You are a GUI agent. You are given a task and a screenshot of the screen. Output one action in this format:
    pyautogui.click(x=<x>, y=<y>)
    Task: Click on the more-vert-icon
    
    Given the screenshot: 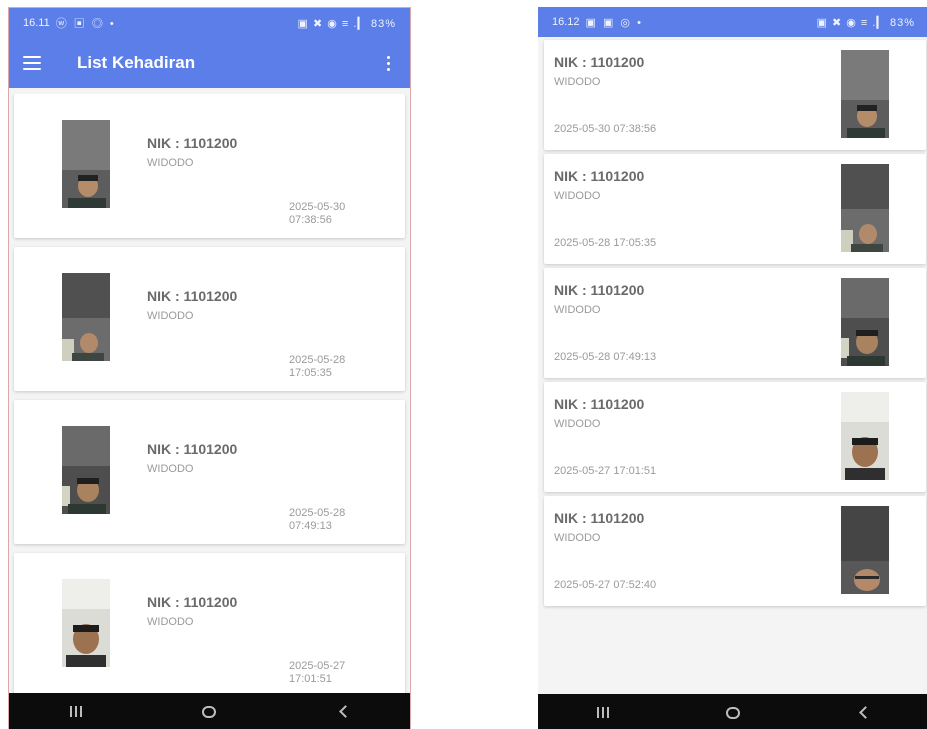 What is the action you would take?
    pyautogui.click(x=388, y=63)
    